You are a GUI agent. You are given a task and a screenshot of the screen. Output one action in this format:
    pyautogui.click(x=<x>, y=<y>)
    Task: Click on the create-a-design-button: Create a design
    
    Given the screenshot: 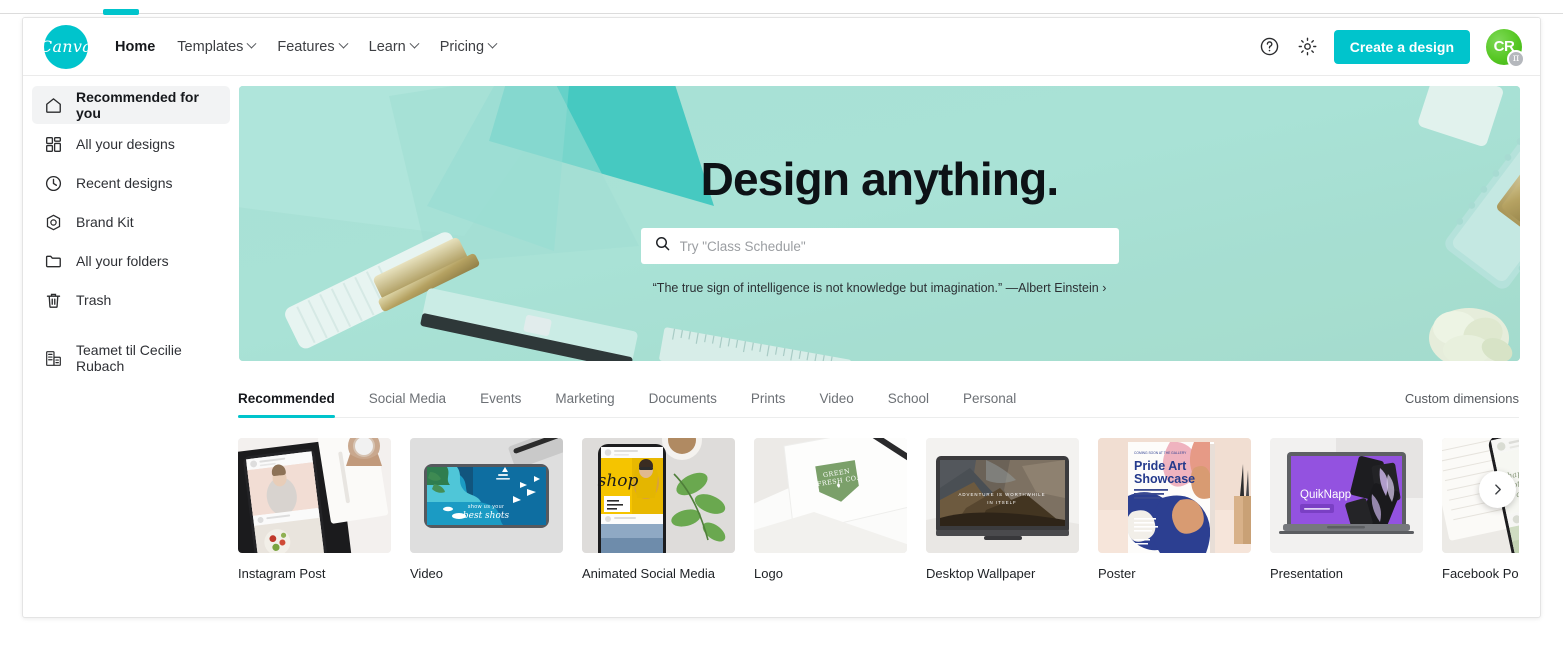 What is the action you would take?
    pyautogui.click(x=1401, y=46)
    